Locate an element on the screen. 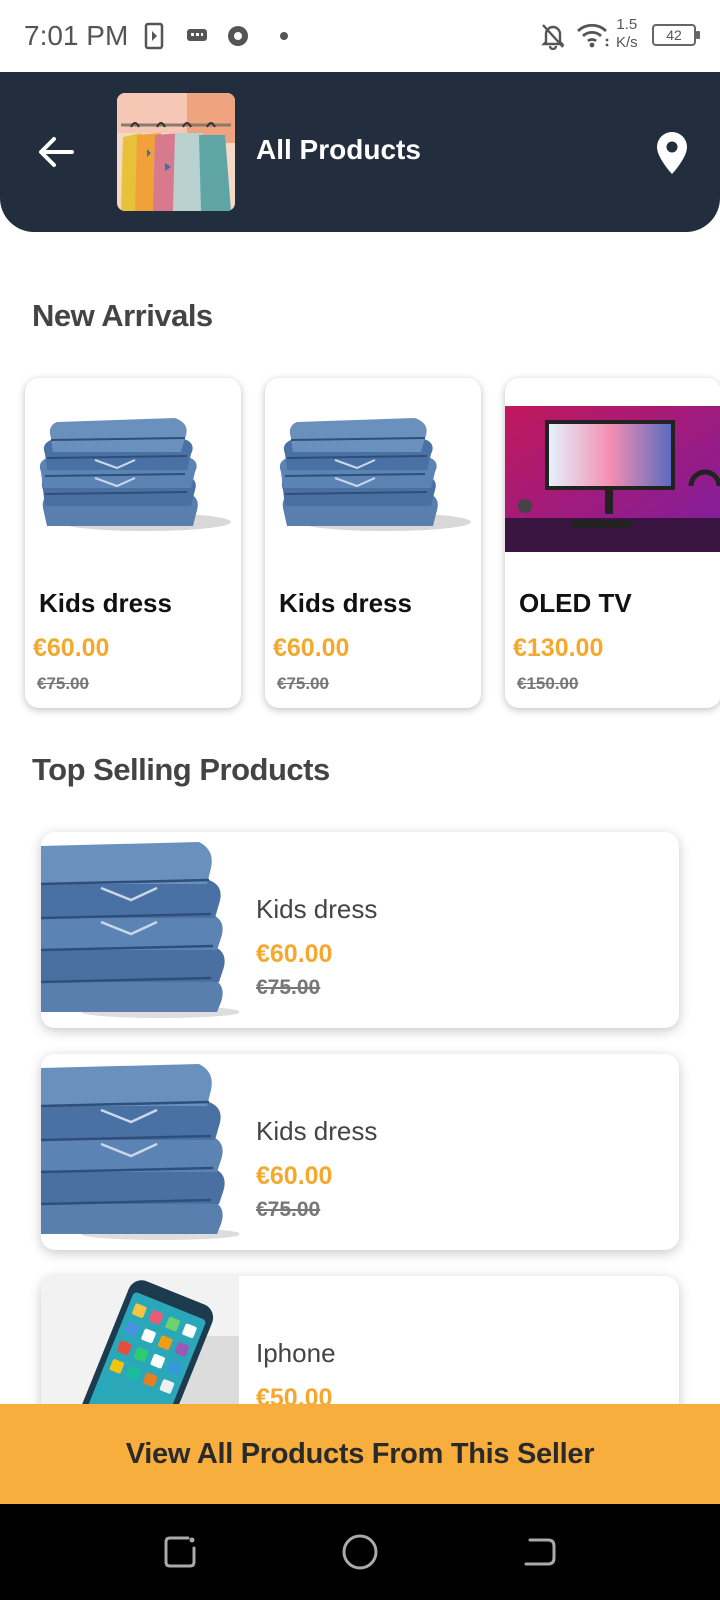  product-name: OLED TV is located at coordinates (575, 603).